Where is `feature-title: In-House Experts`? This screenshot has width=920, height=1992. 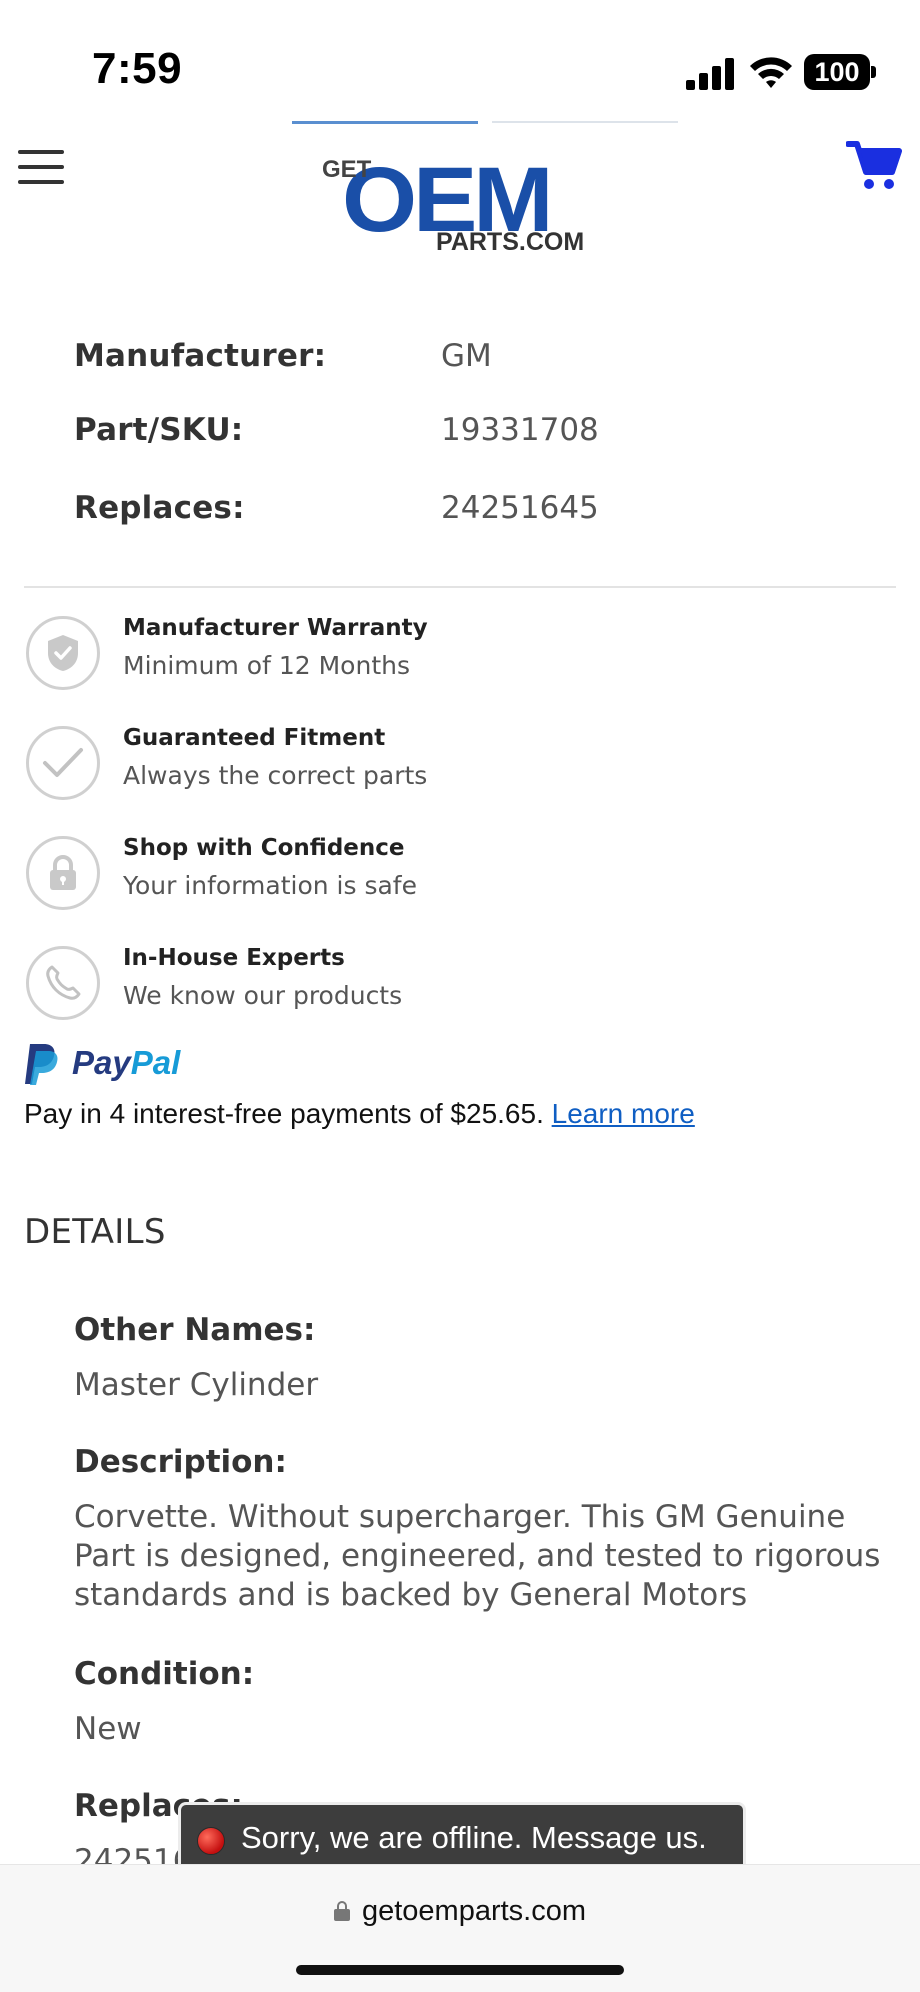
feature-title: In-House Experts is located at coordinates (234, 958).